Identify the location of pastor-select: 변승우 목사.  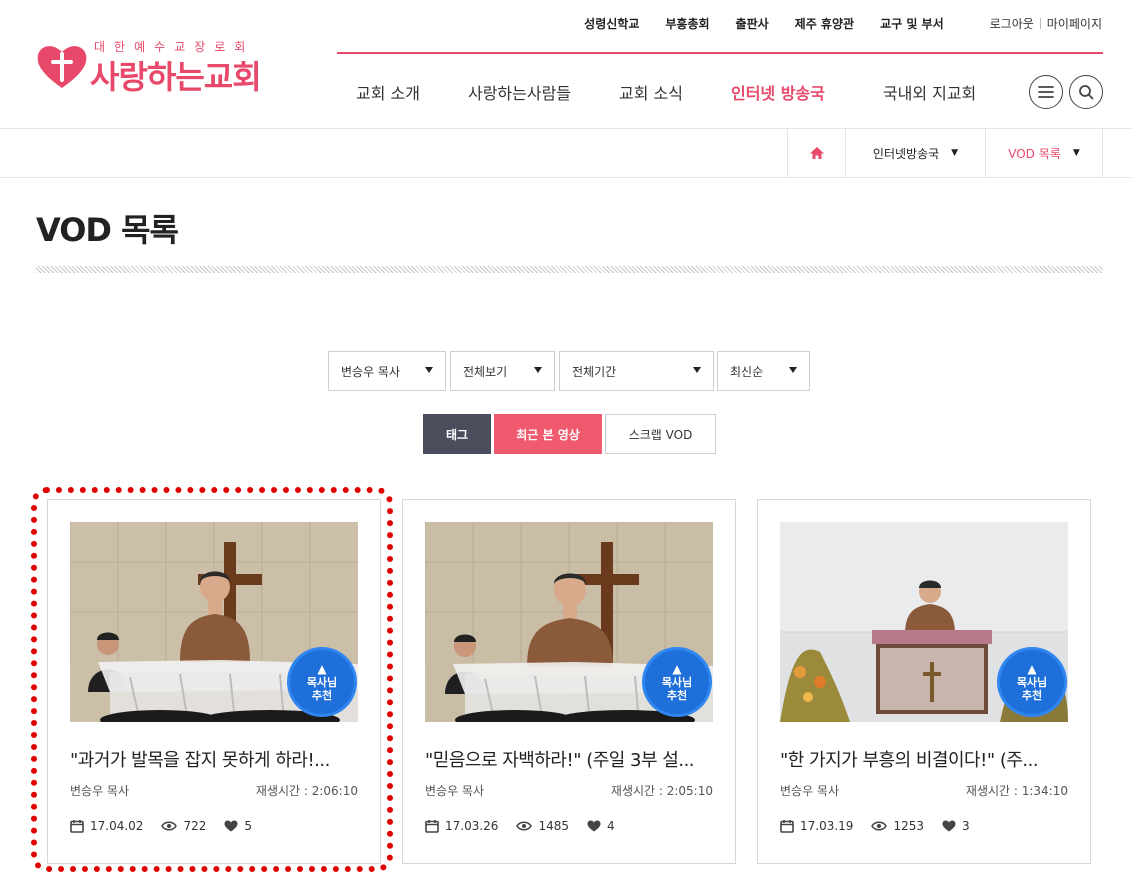
(387, 371).